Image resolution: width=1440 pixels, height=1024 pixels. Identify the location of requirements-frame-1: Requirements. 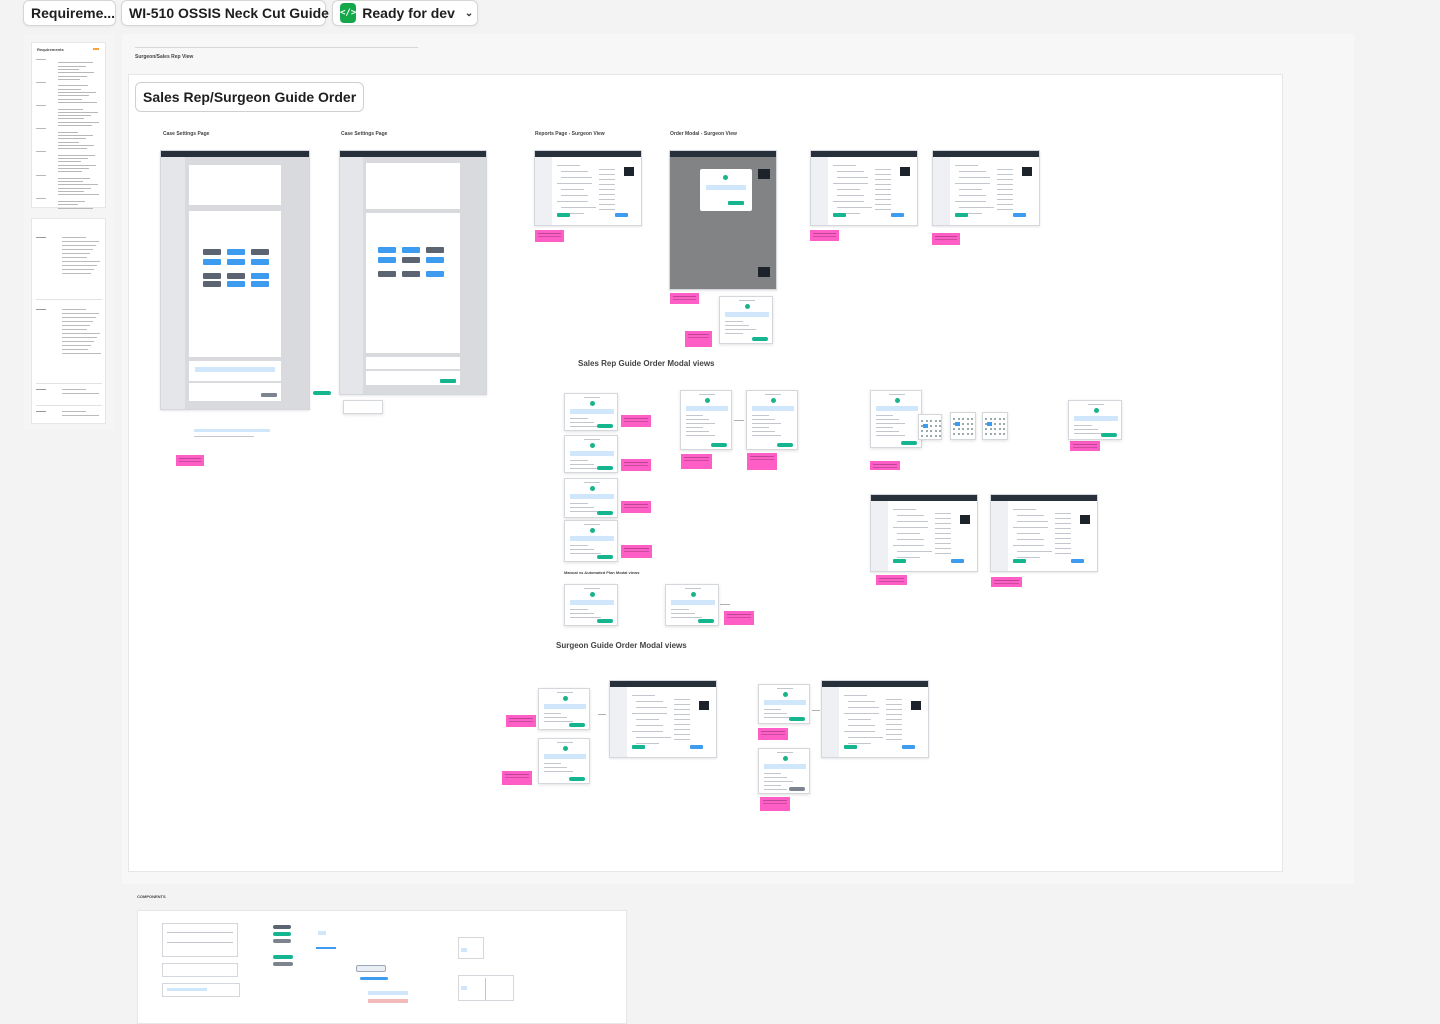
(68, 125).